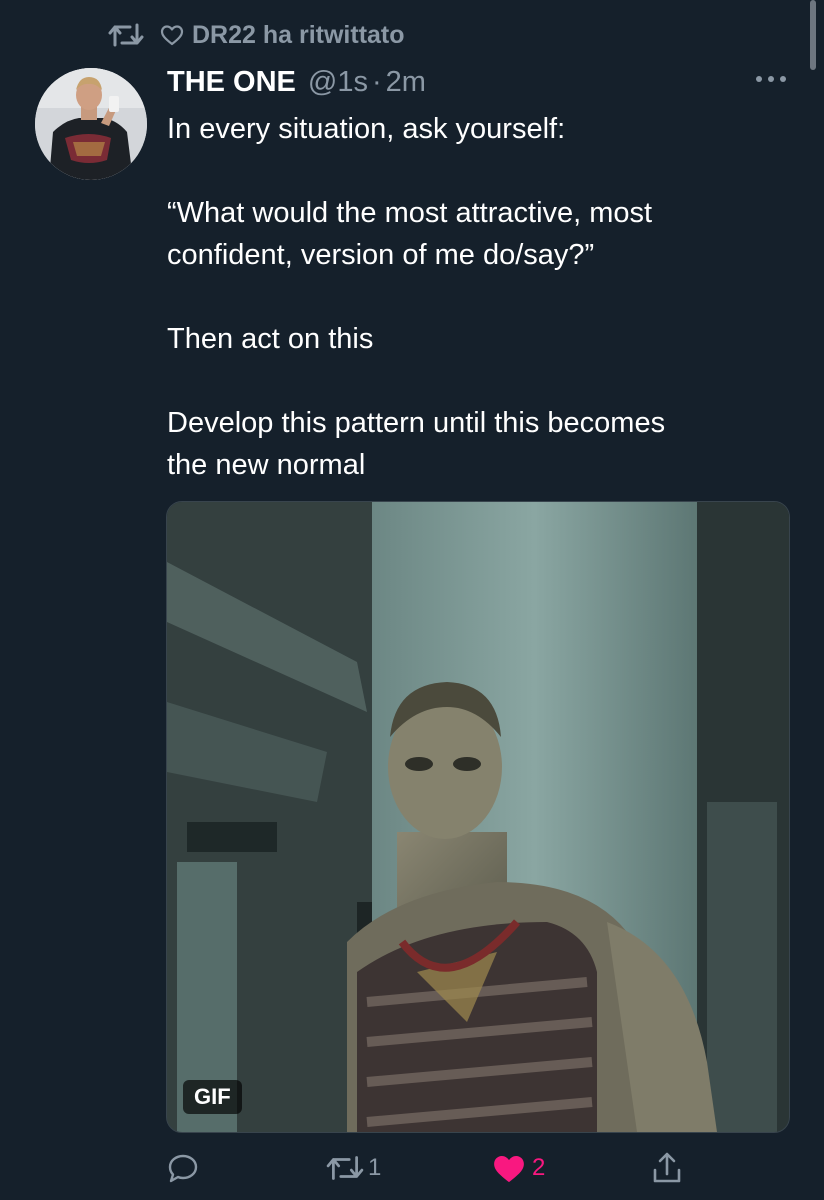 This screenshot has width=824, height=1200. Describe the element at coordinates (231, 82) in the screenshot. I see `author-name: THE ONE` at that location.